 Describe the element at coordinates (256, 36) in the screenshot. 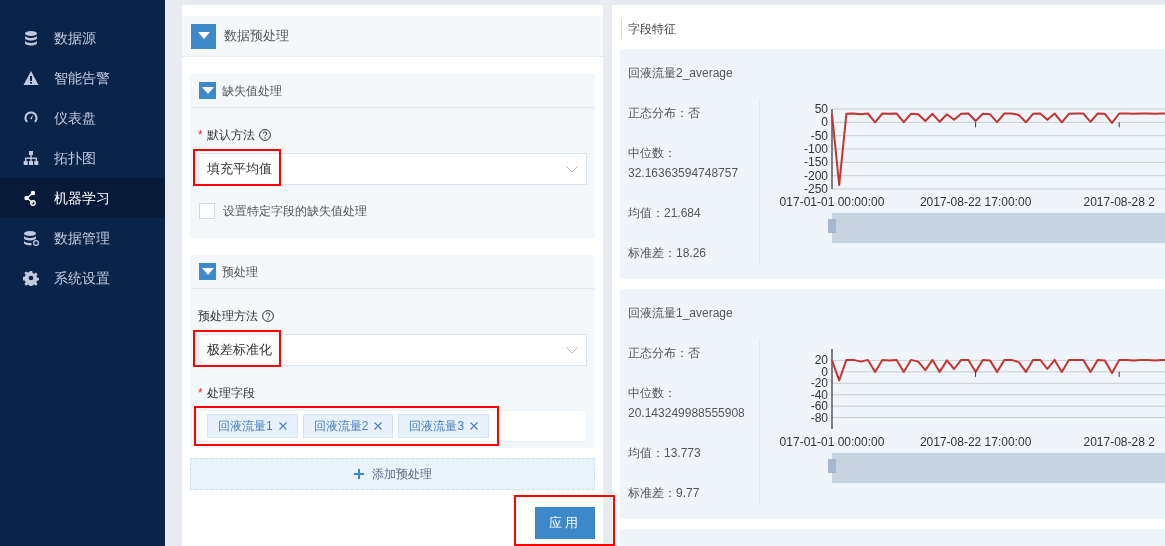

I see `panel-title: 数据预处理` at that location.